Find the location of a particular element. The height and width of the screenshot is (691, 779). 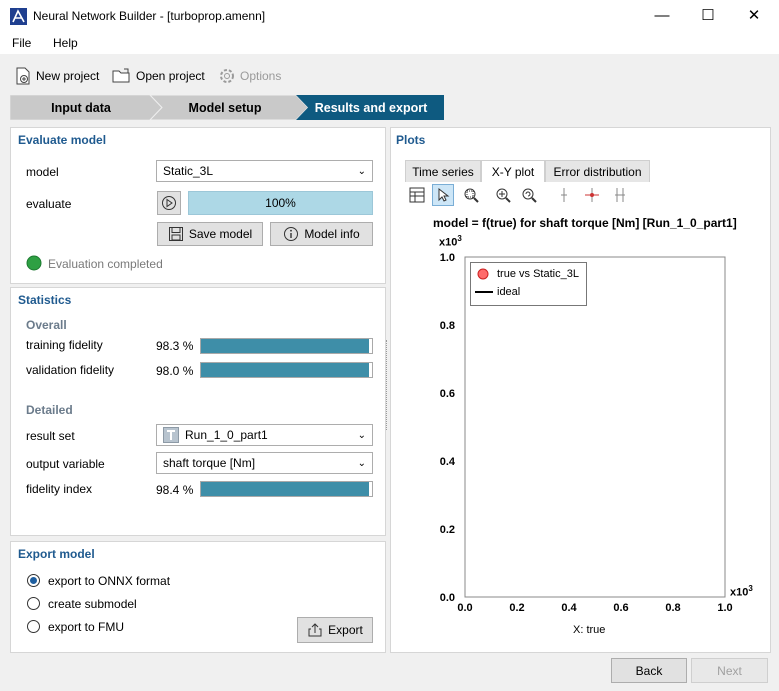

splitter-handle is located at coordinates (387, 385).